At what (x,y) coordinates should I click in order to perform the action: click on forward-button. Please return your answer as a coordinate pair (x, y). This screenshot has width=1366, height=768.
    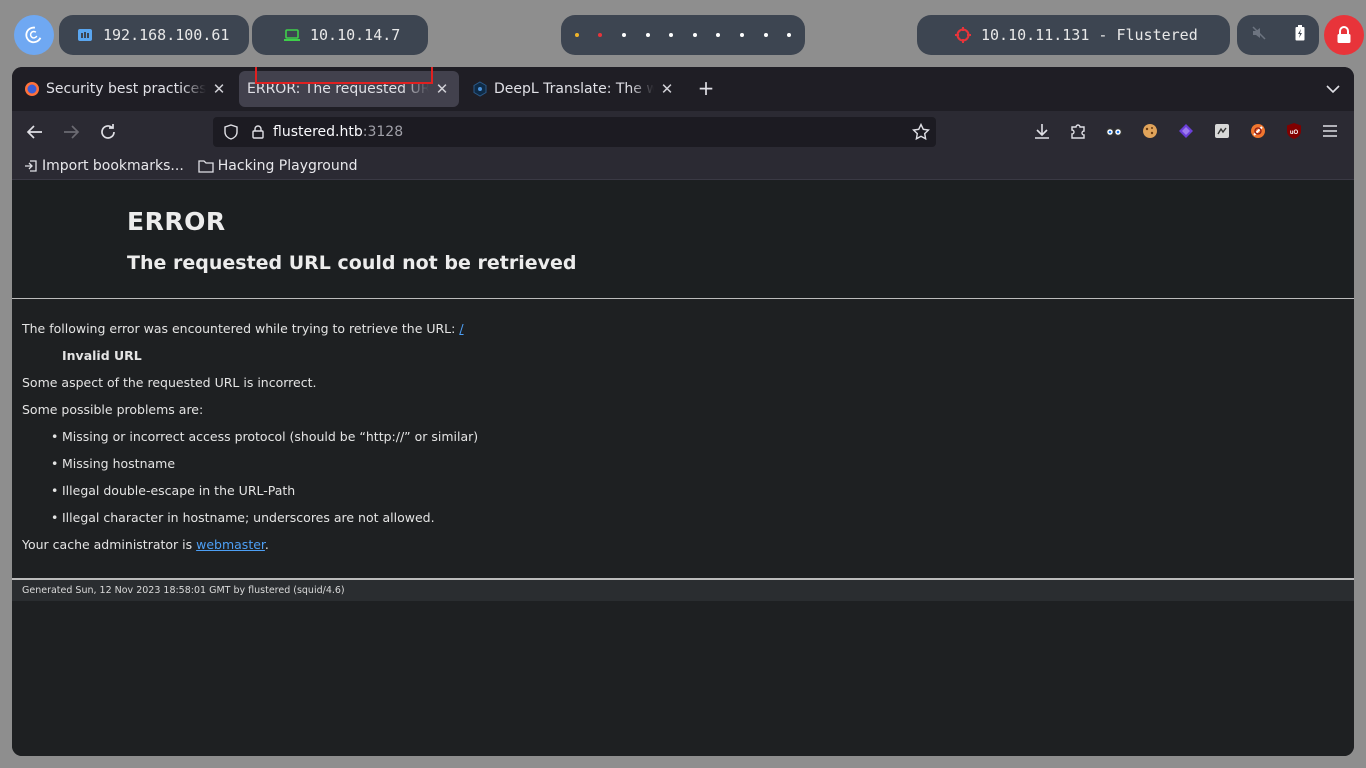
    Looking at the image, I should click on (71, 132).